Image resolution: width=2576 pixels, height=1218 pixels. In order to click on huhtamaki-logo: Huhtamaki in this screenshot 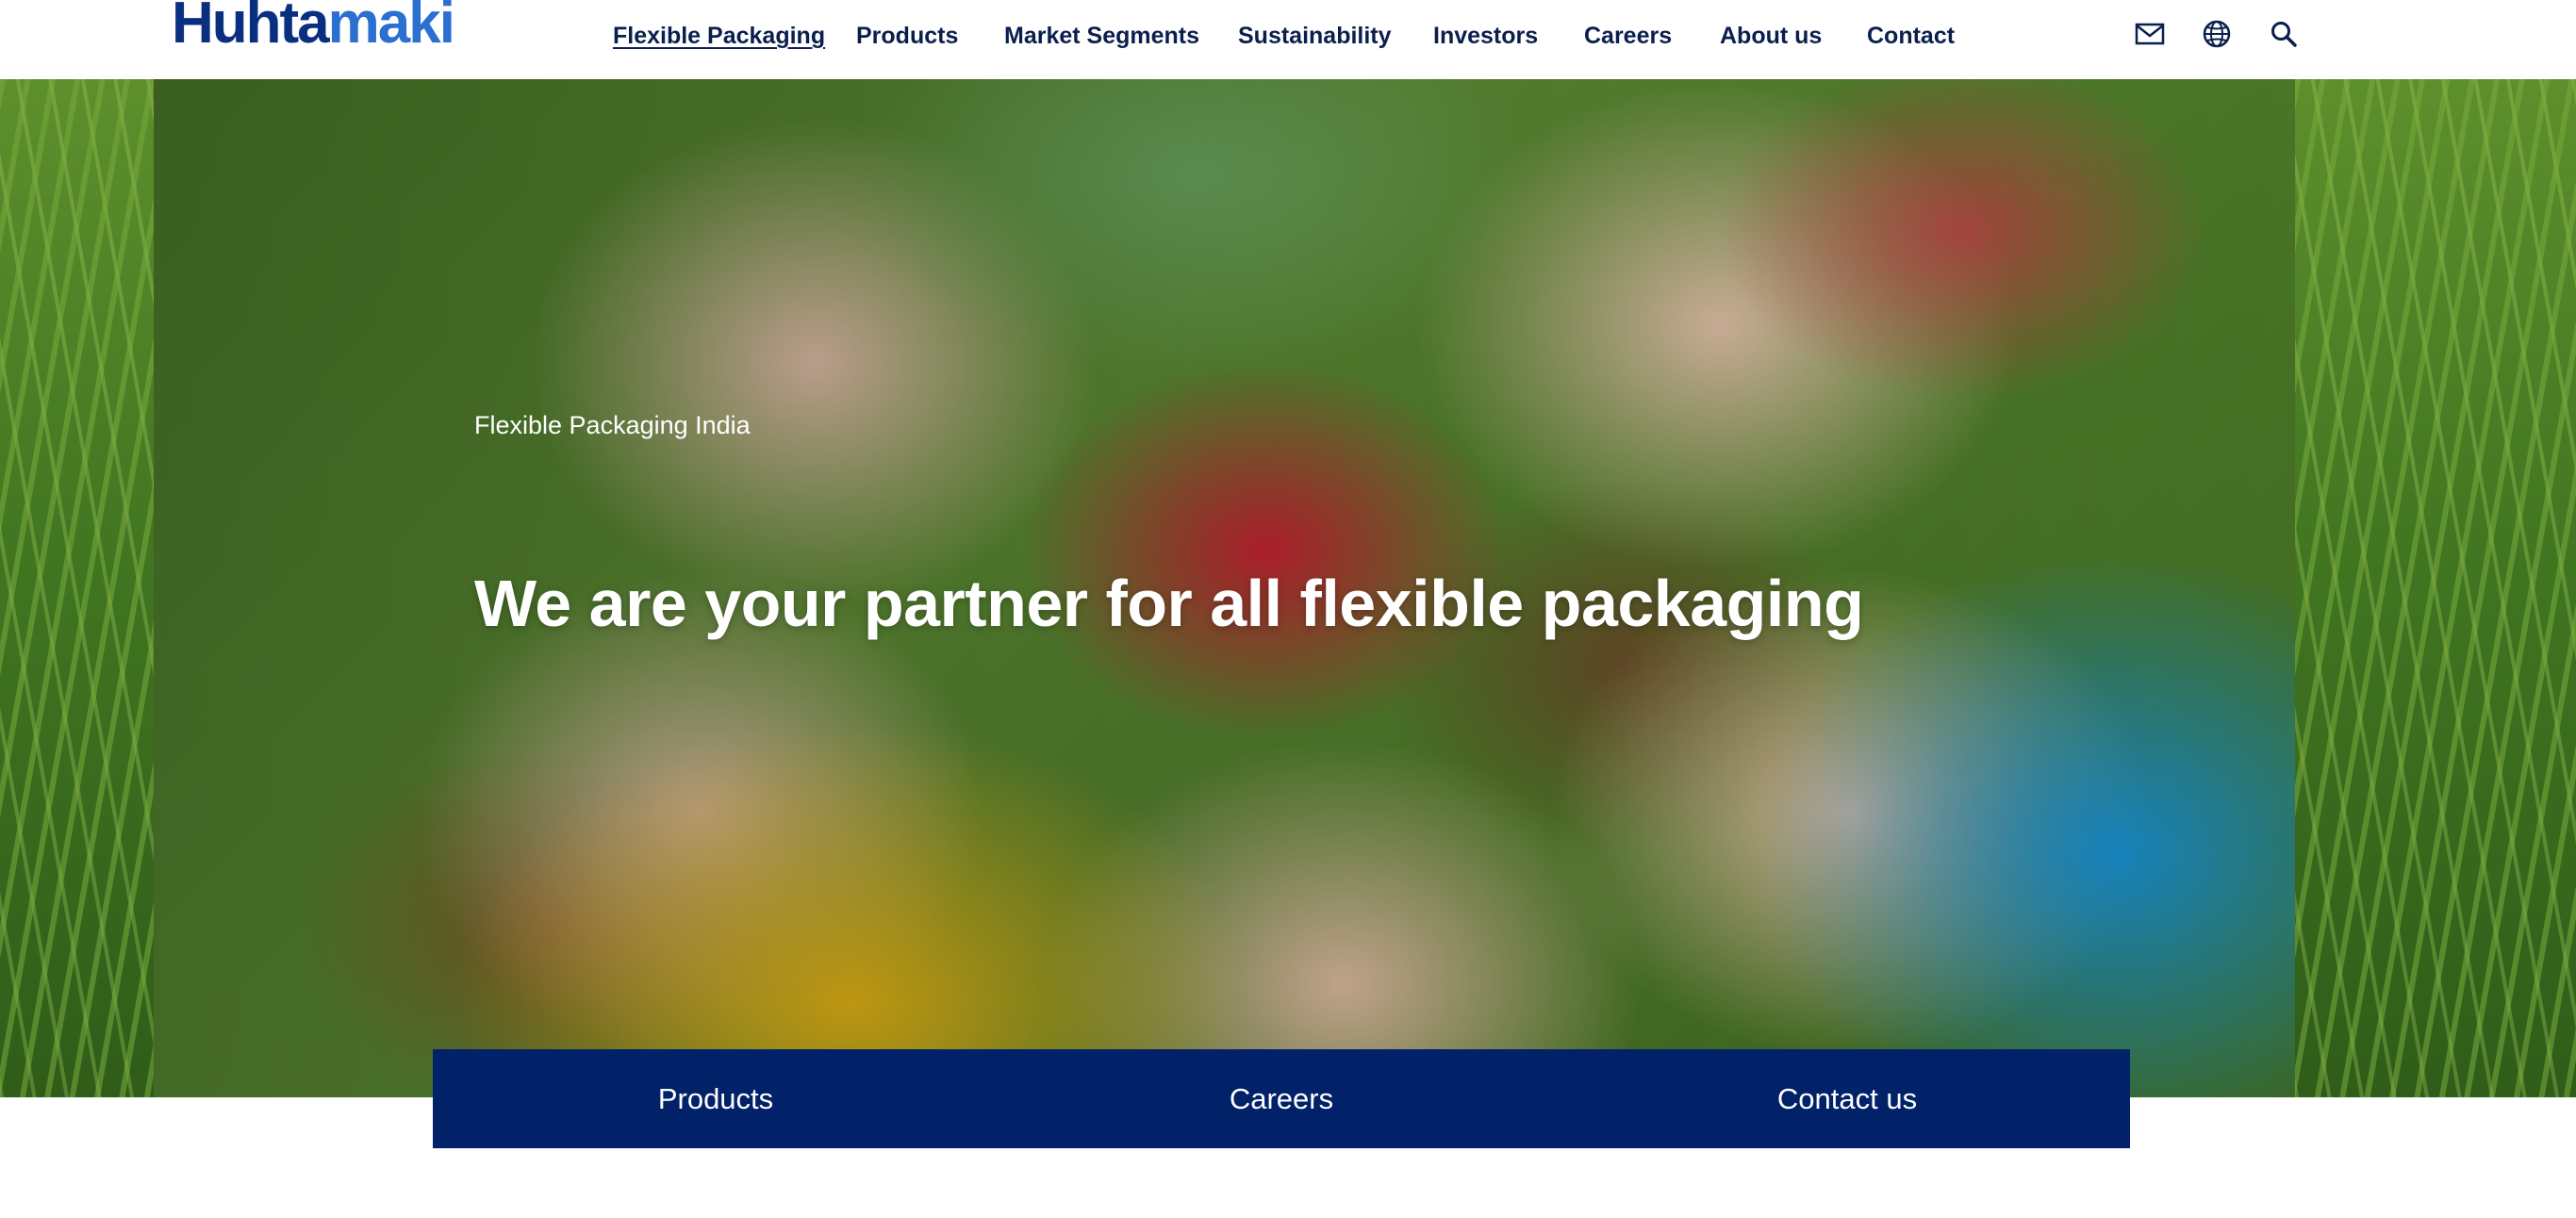, I will do `click(313, 28)`.